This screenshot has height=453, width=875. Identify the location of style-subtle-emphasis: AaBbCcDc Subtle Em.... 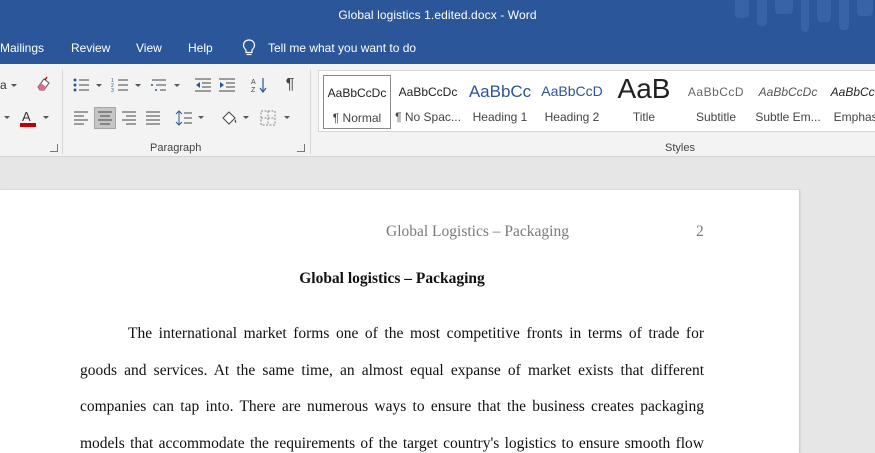
(788, 102).